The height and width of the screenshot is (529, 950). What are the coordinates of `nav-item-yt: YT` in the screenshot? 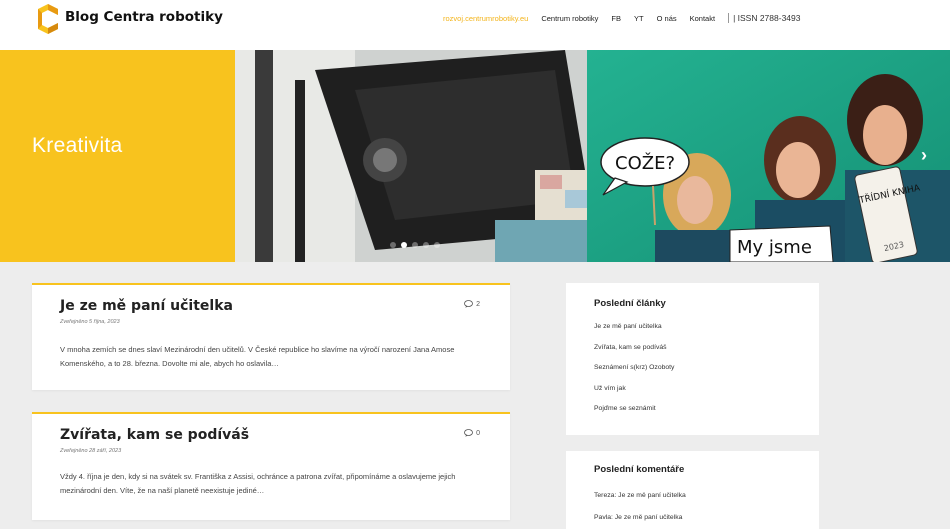 It's located at (639, 18).